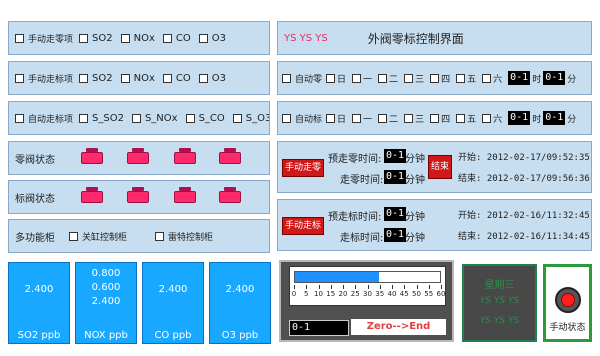  Describe the element at coordinates (144, 38) in the screenshot. I see `row1-label-2: NOx` at that location.